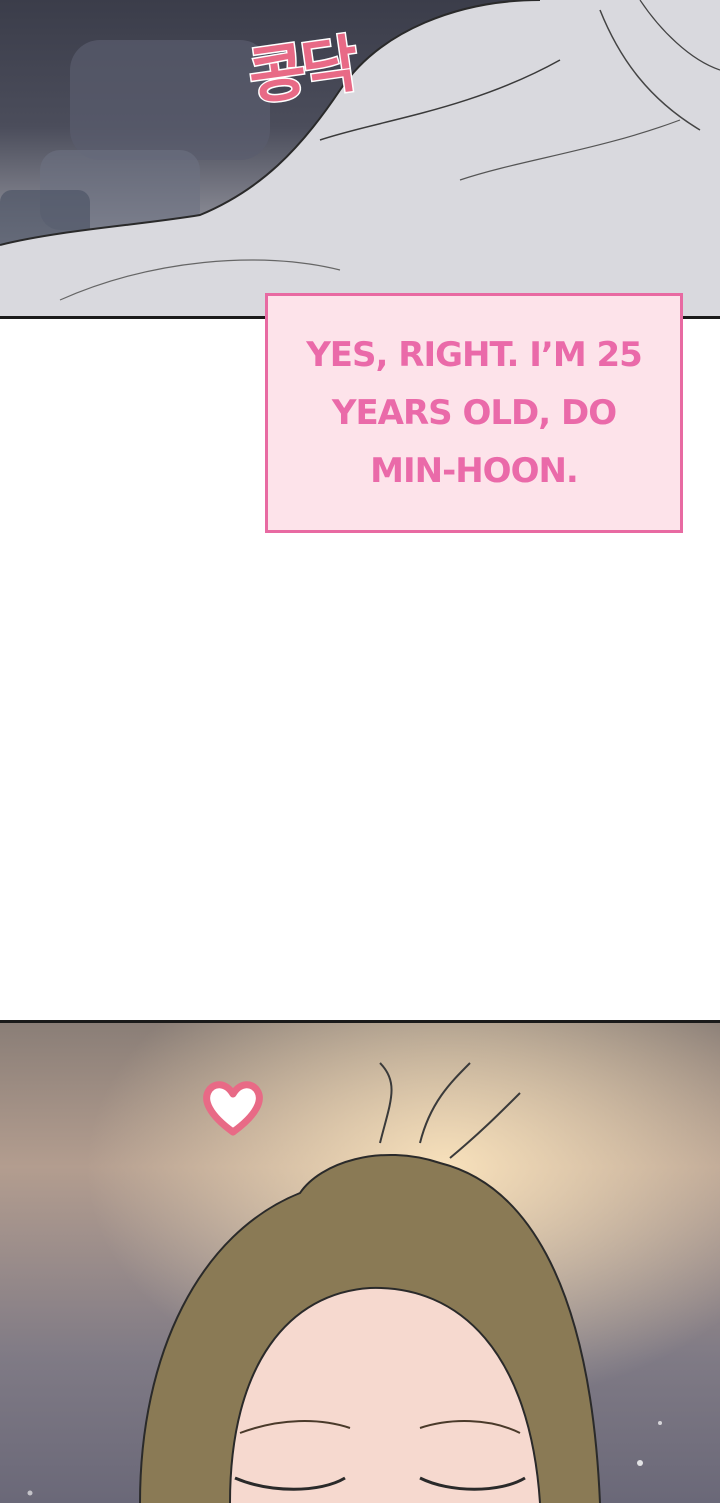 This screenshot has width=720, height=1503. I want to click on heart-icon, so click(233, 1107).